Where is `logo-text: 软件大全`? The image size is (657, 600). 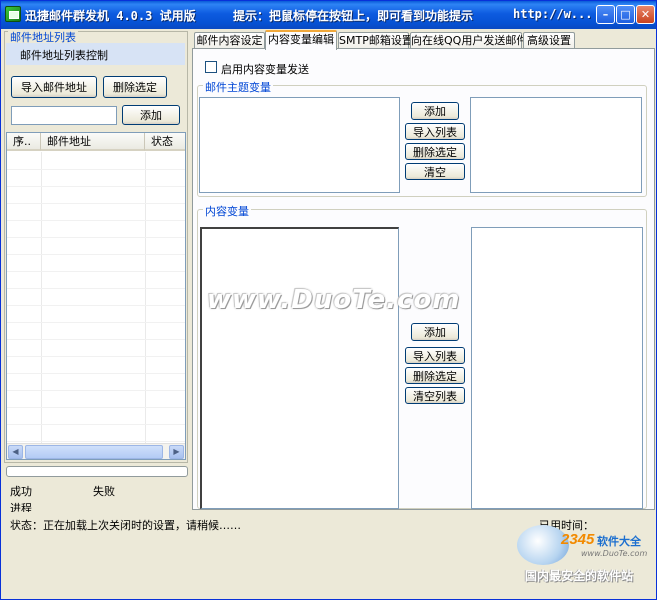 logo-text: 软件大全 is located at coordinates (619, 541).